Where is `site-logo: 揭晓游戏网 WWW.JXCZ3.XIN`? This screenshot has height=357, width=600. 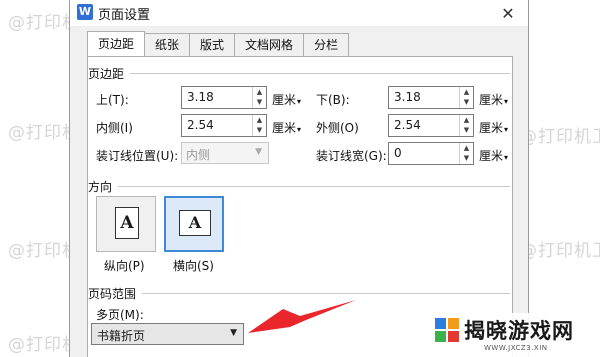 site-logo: 揭晓游戏网 WWW.JXCZ3.XIN is located at coordinates (514, 335).